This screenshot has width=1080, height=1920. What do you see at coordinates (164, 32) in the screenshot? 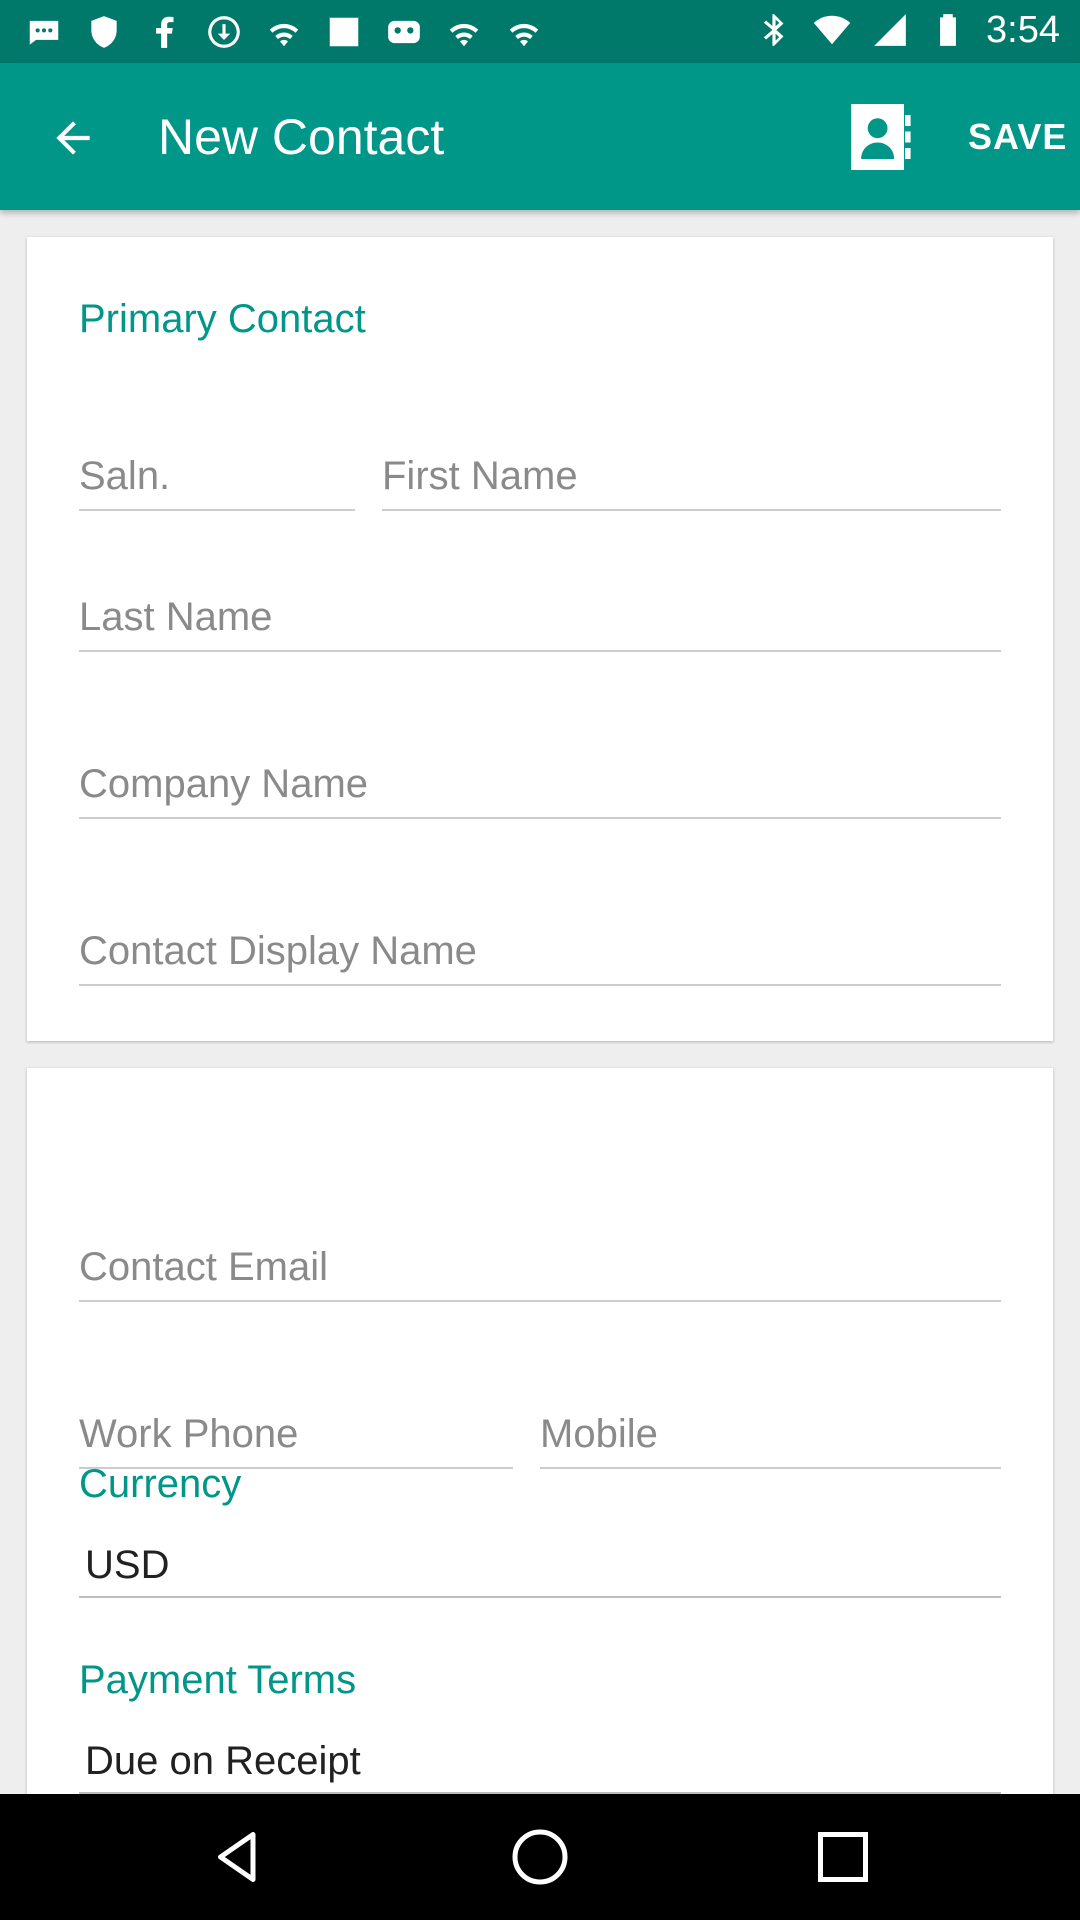
I see `facebook-icon` at bounding box center [164, 32].